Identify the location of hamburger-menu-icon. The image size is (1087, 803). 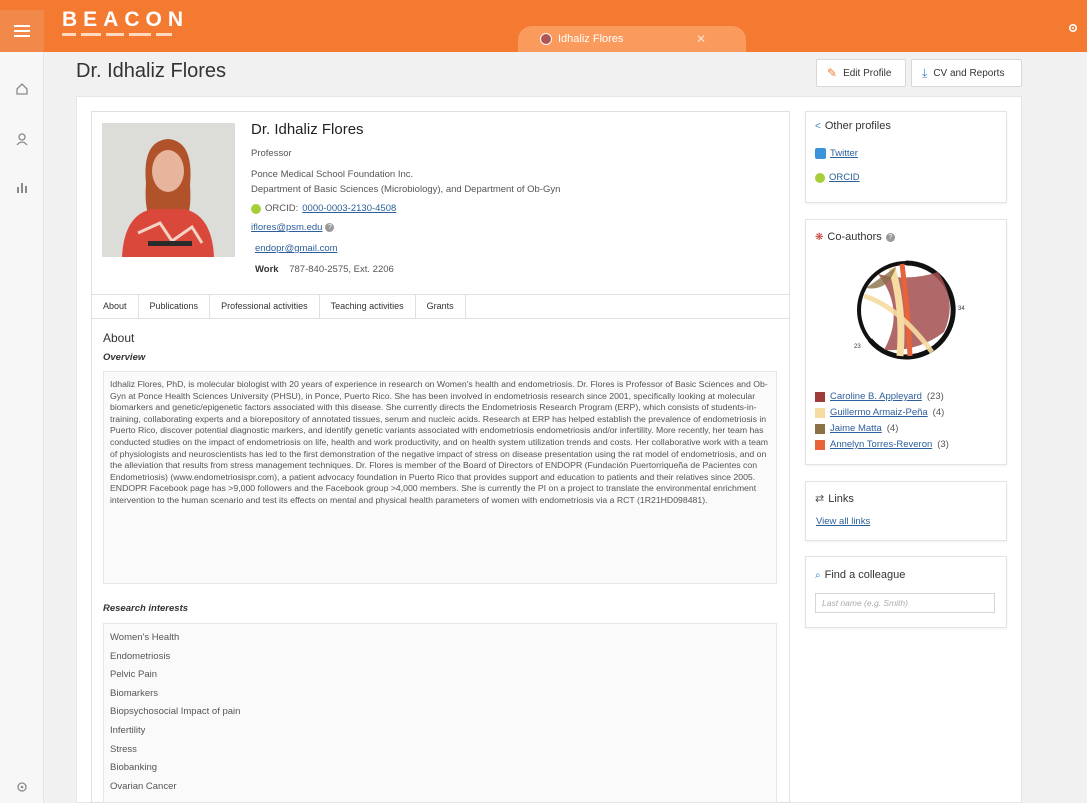
(22, 31).